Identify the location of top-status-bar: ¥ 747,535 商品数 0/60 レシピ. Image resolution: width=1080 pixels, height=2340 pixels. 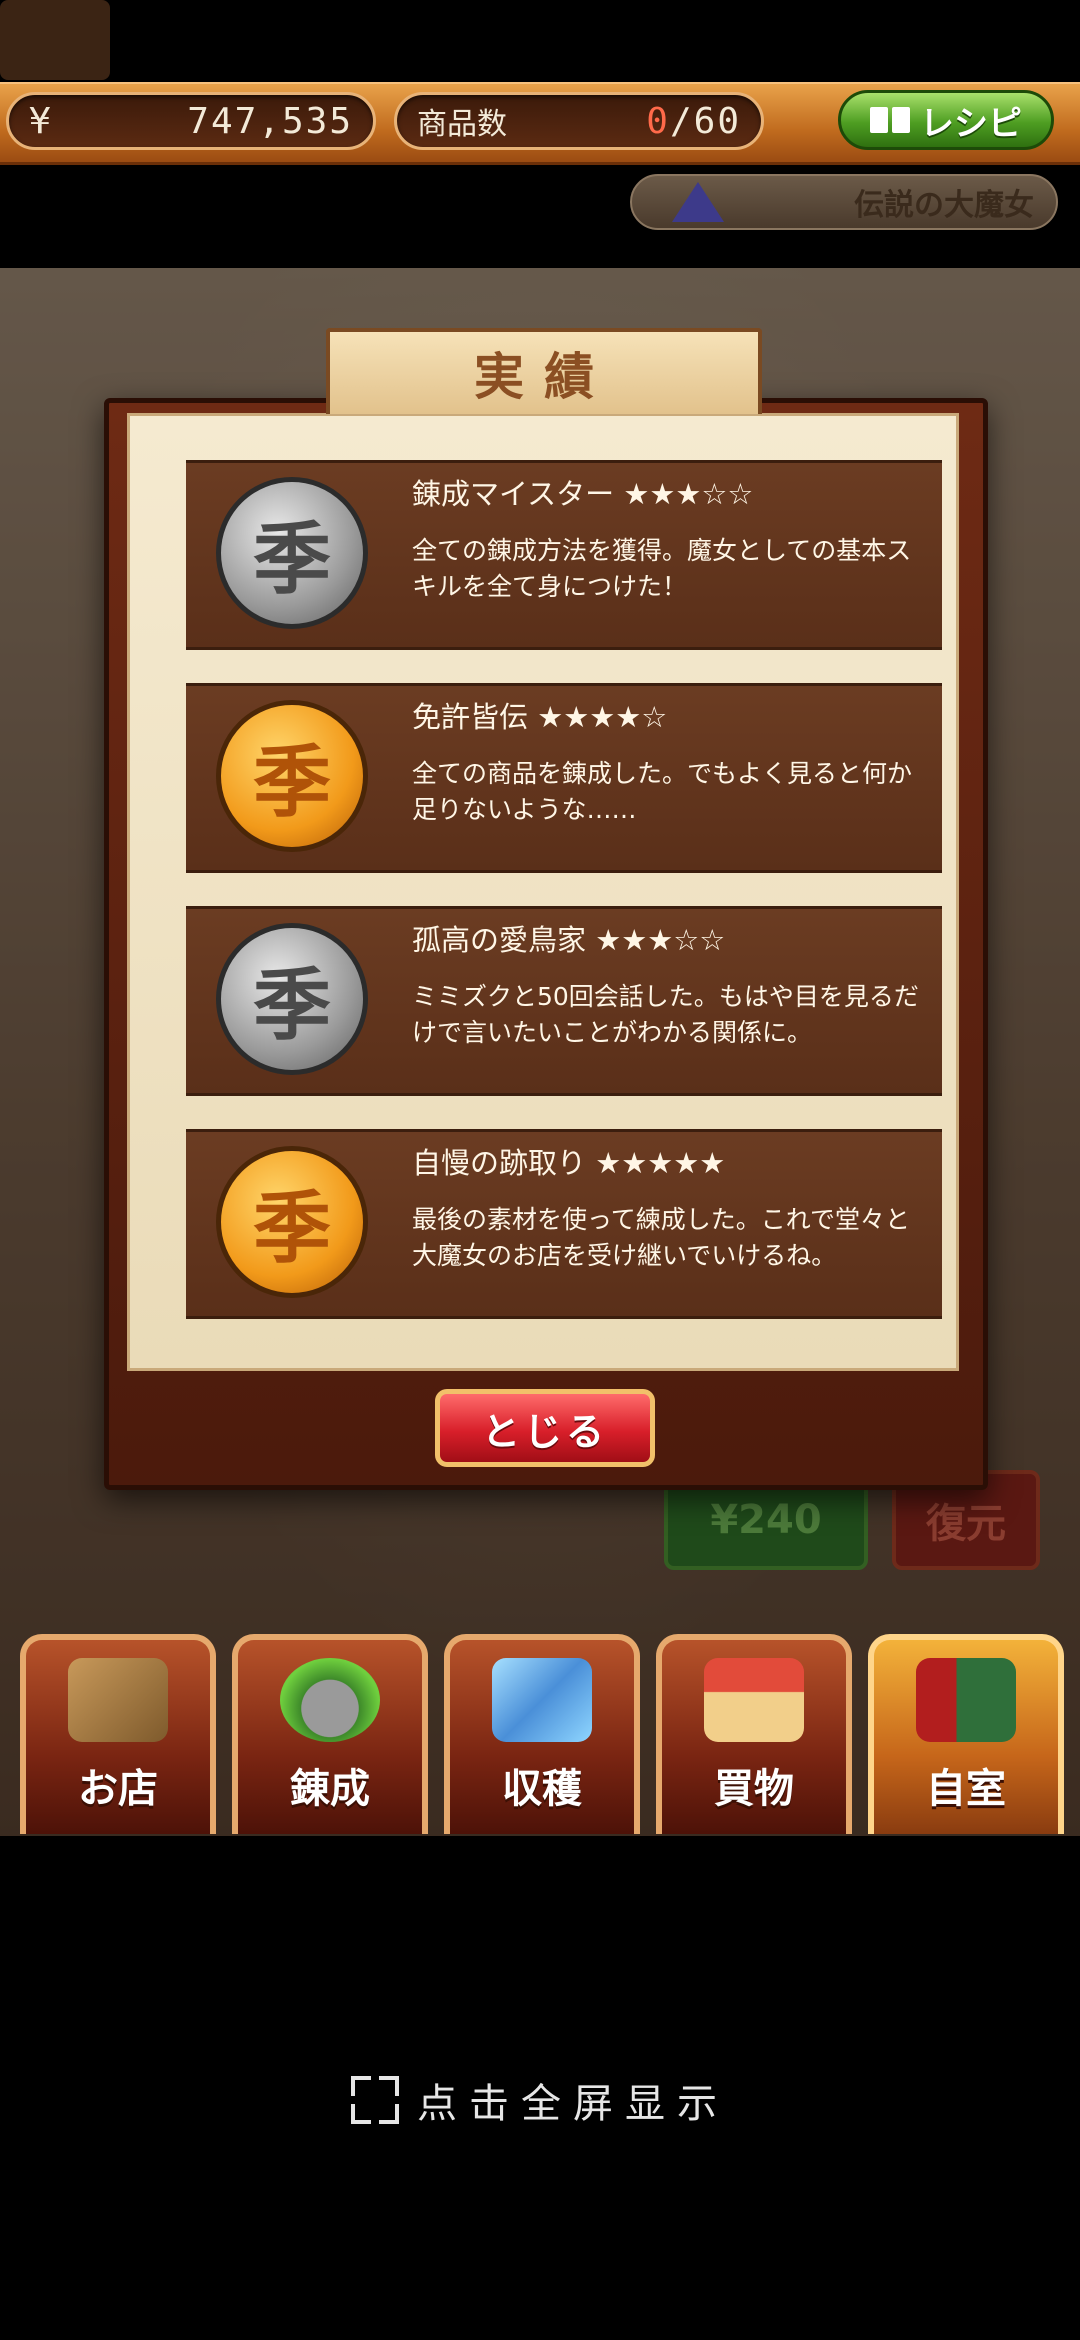
(540, 123).